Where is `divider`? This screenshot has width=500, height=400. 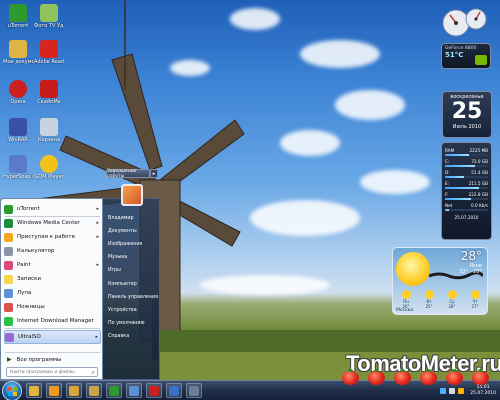
divider is located at coordinates (52, 352).